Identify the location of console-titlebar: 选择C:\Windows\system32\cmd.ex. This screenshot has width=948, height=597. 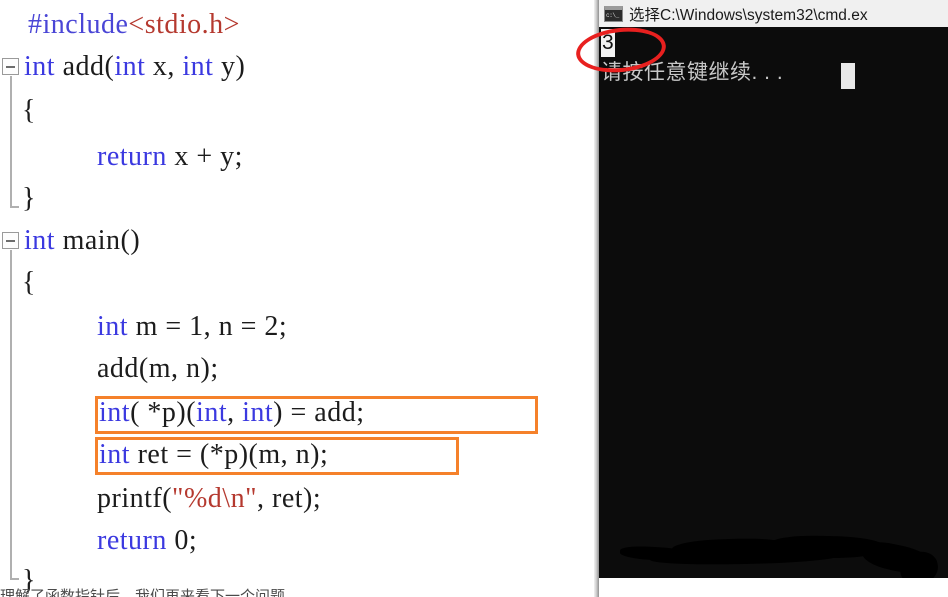
(773, 13).